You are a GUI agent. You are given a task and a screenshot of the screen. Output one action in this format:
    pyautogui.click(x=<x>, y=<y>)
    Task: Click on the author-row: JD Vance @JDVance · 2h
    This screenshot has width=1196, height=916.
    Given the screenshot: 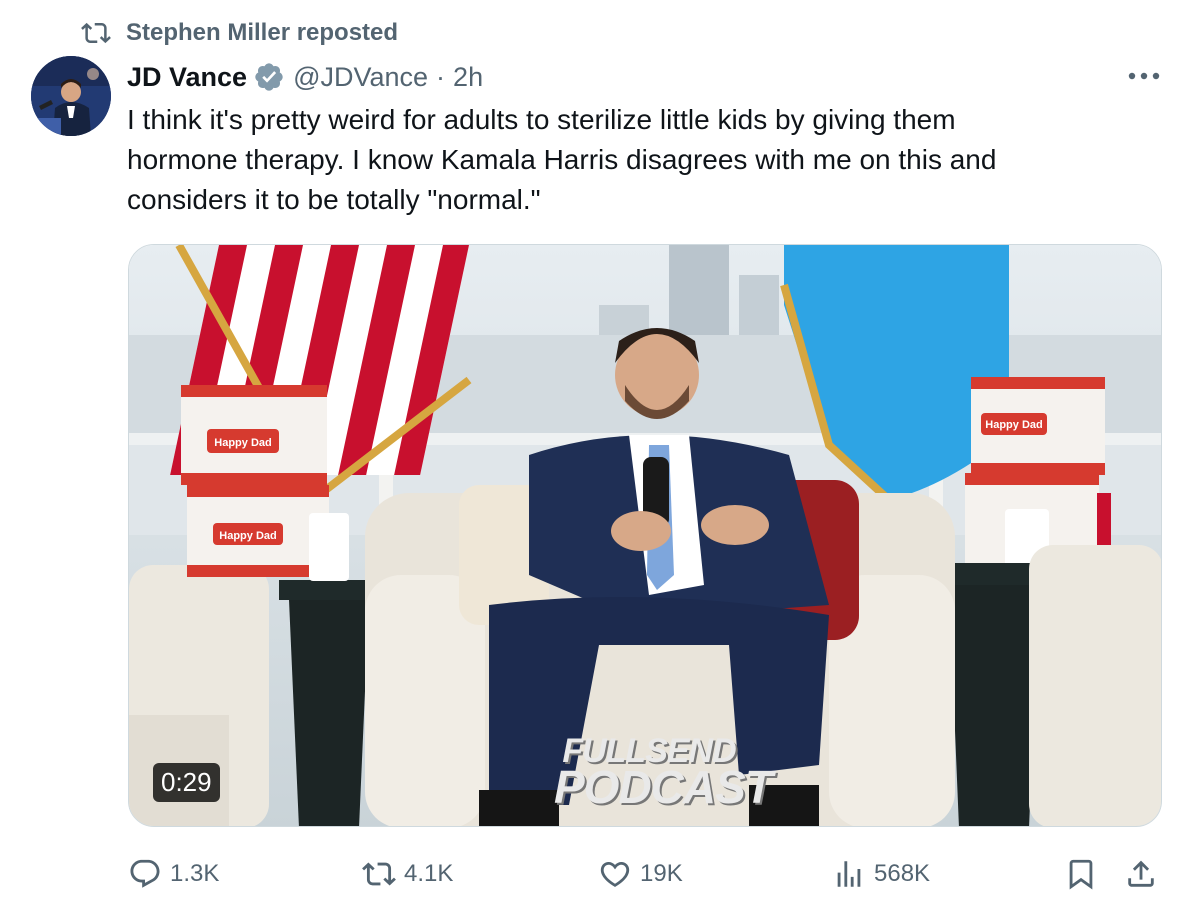 What is the action you would take?
    pyautogui.click(x=305, y=77)
    